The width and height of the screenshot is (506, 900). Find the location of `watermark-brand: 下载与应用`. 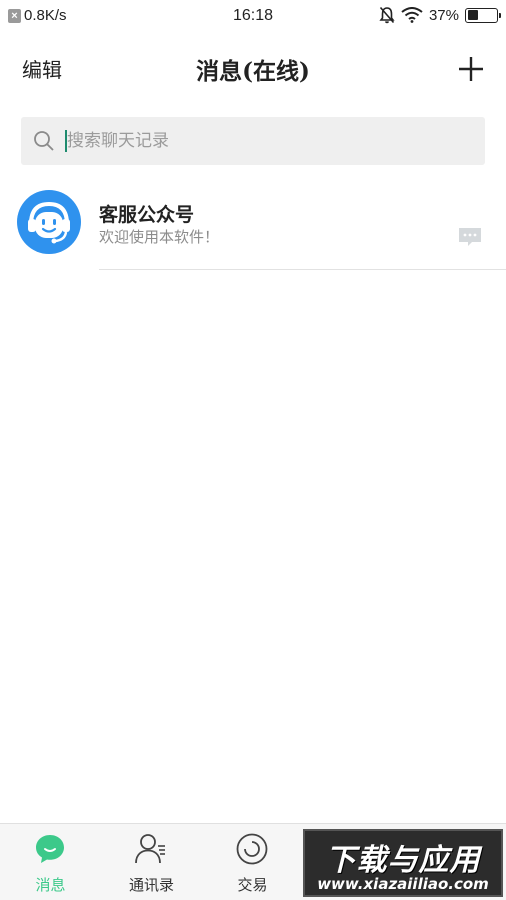

watermark-brand: 下载与应用 is located at coordinates (403, 860).